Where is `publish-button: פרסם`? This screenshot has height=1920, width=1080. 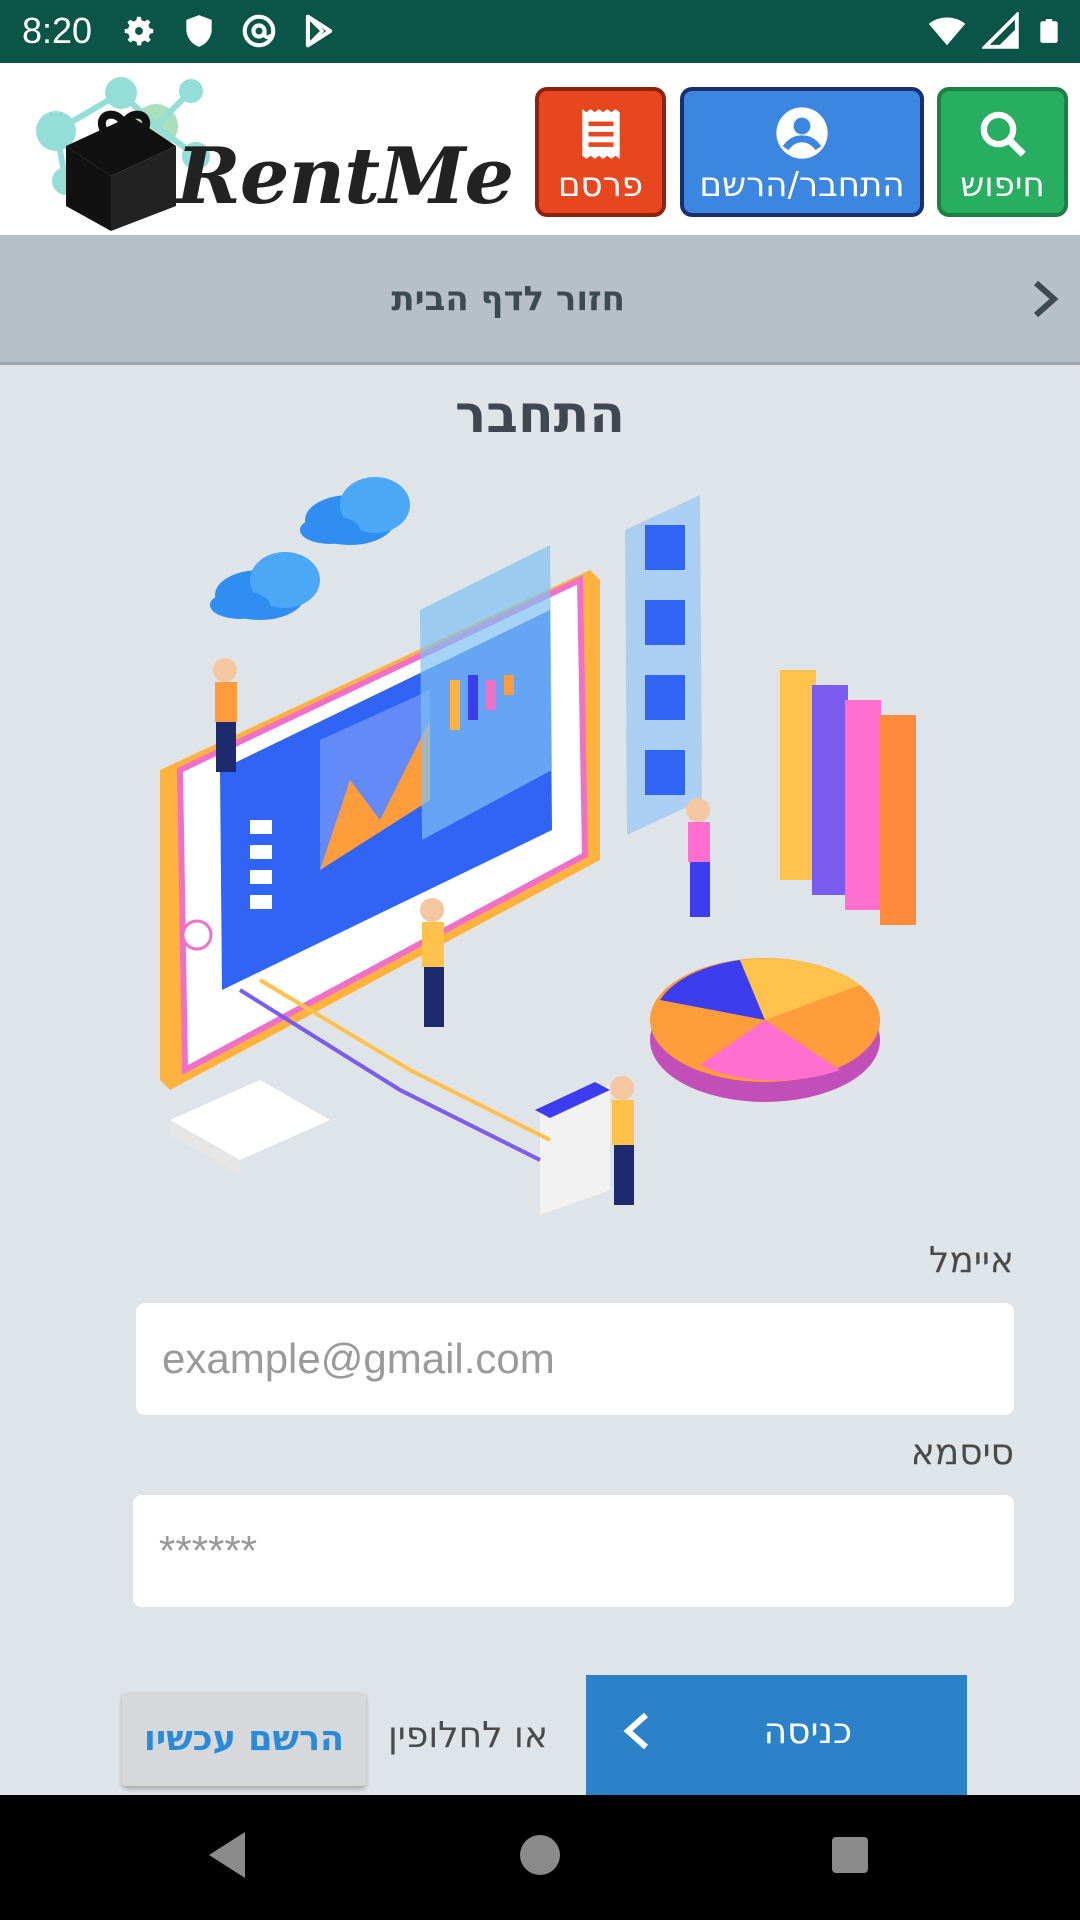 publish-button: פרסם is located at coordinates (600, 152).